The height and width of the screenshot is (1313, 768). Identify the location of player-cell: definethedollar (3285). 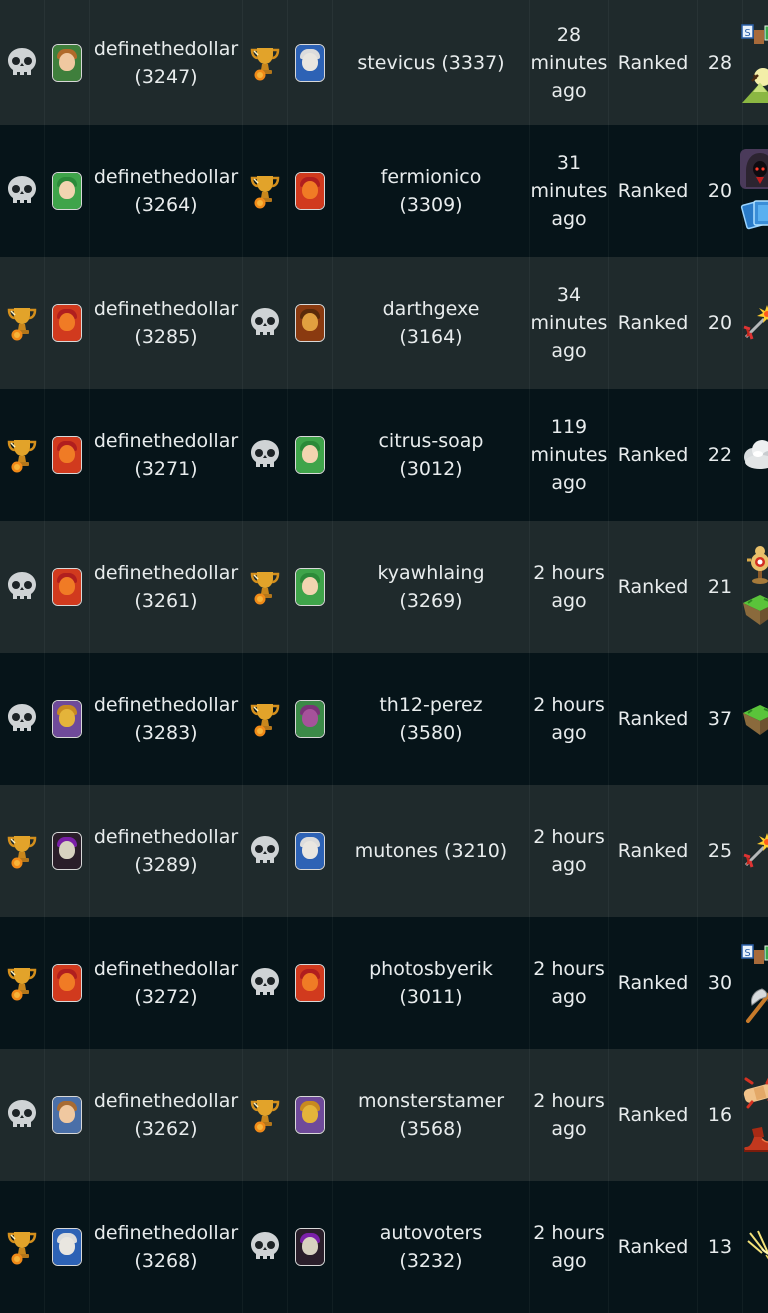
(166, 323).